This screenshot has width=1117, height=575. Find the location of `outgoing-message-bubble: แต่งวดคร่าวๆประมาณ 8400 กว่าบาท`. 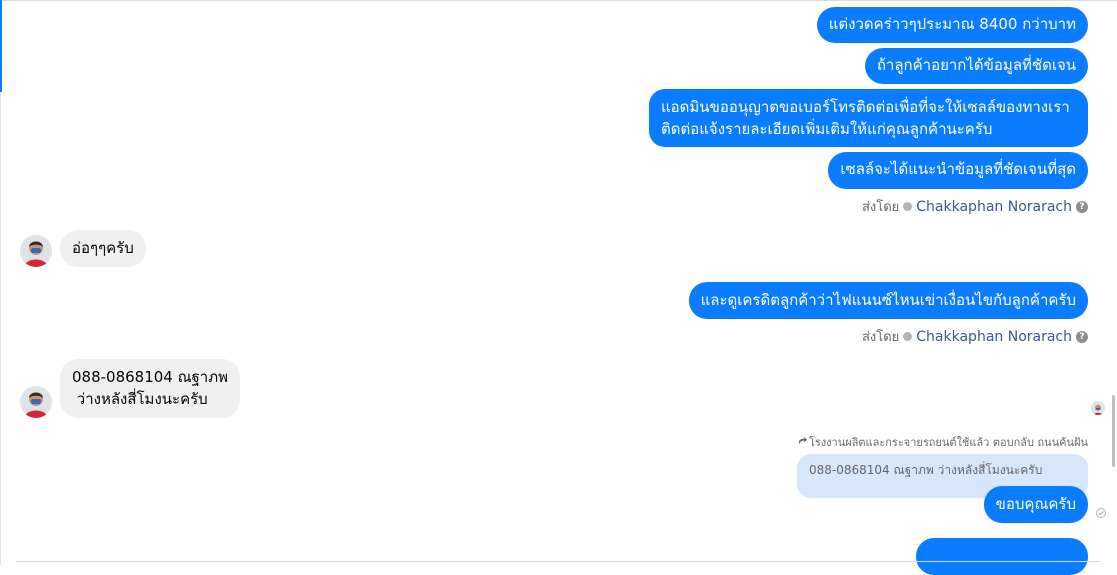

outgoing-message-bubble: แต่งวดคร่าวๆประมาณ 8400 กว่าบาท is located at coordinates (952, 25).